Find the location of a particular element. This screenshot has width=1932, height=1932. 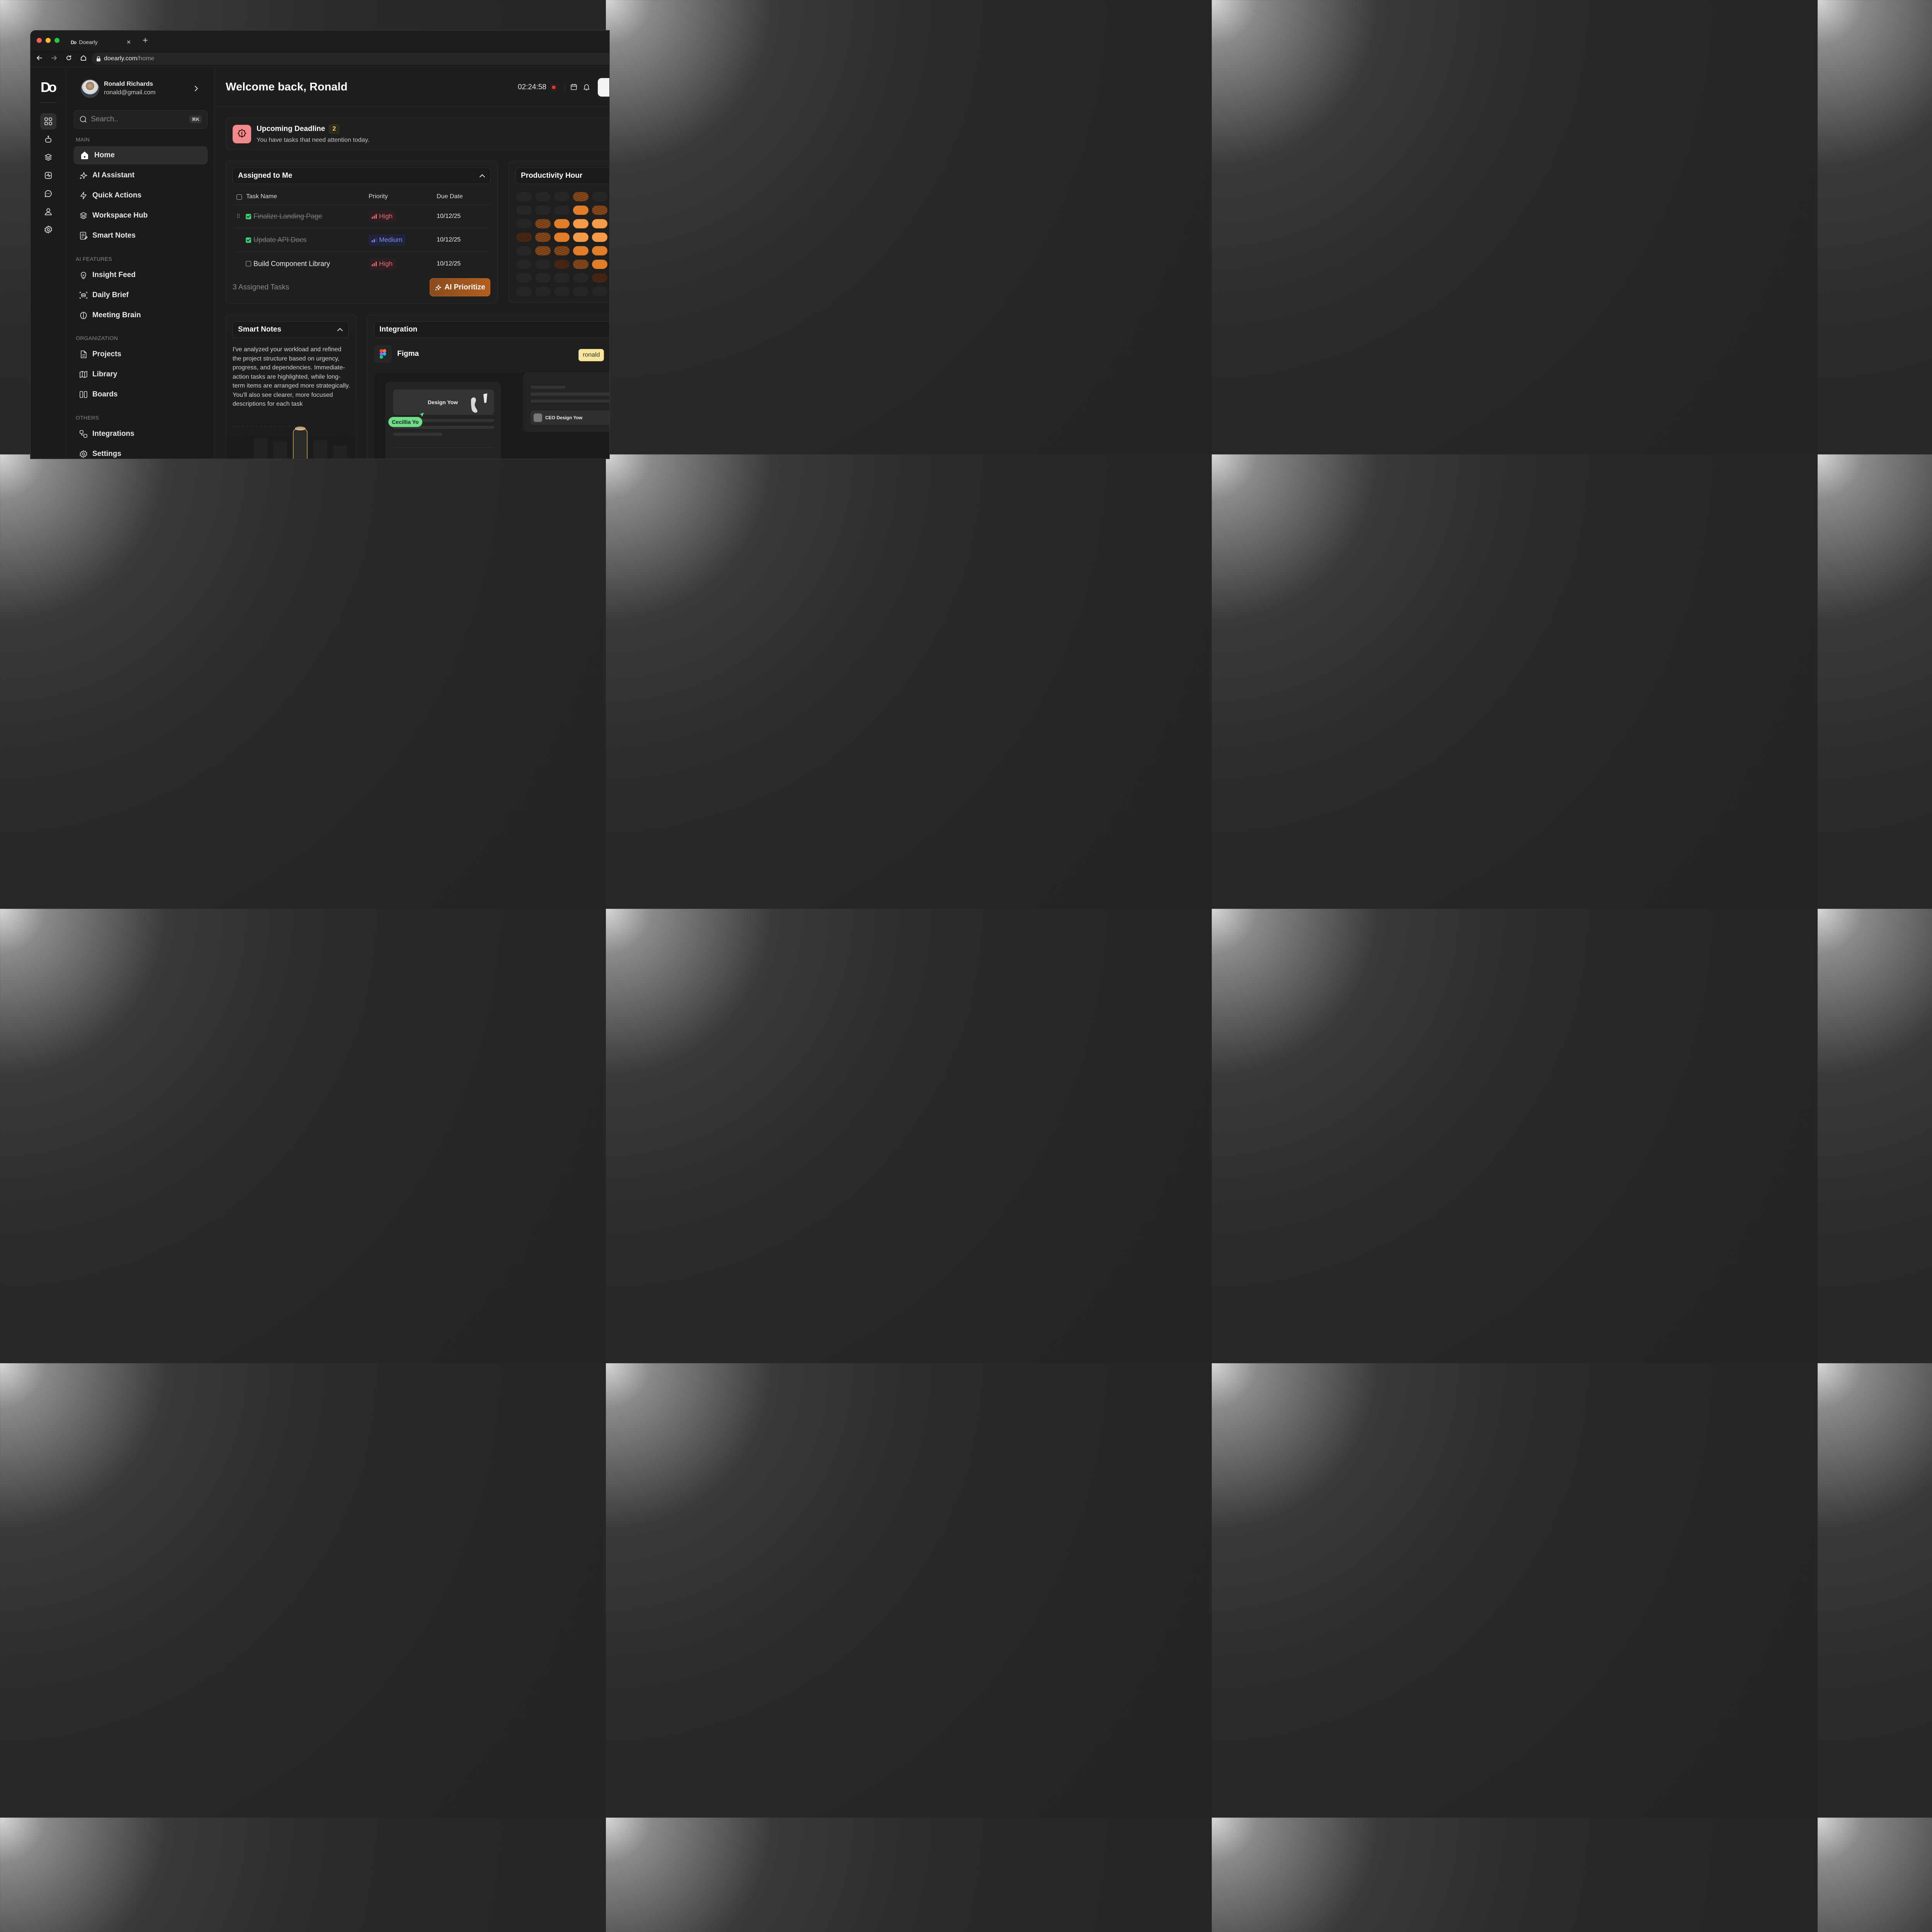

timer-value: 02:24:58 is located at coordinates (532, 87).